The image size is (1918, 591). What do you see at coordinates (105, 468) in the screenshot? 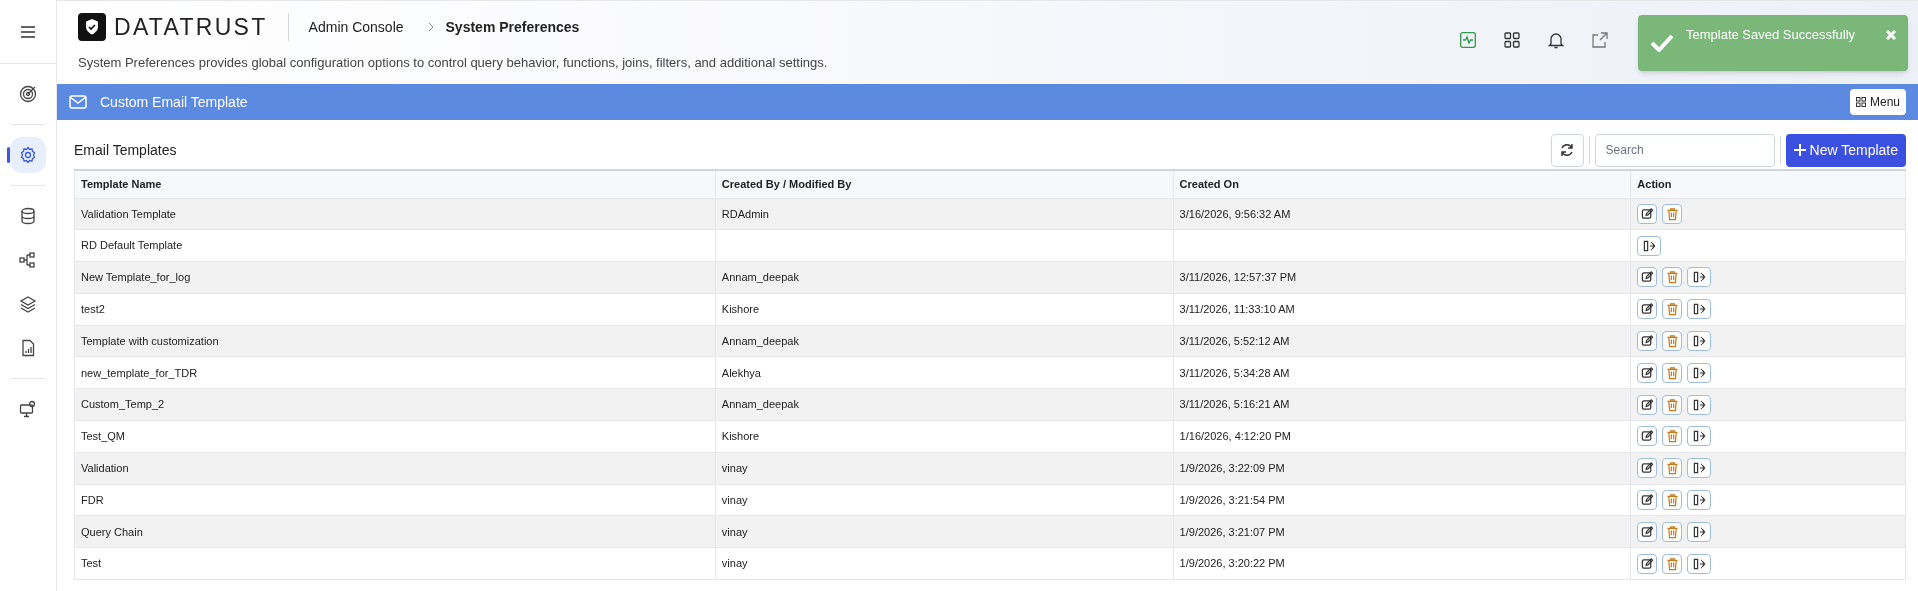
I see `table-cell: Validation` at bounding box center [105, 468].